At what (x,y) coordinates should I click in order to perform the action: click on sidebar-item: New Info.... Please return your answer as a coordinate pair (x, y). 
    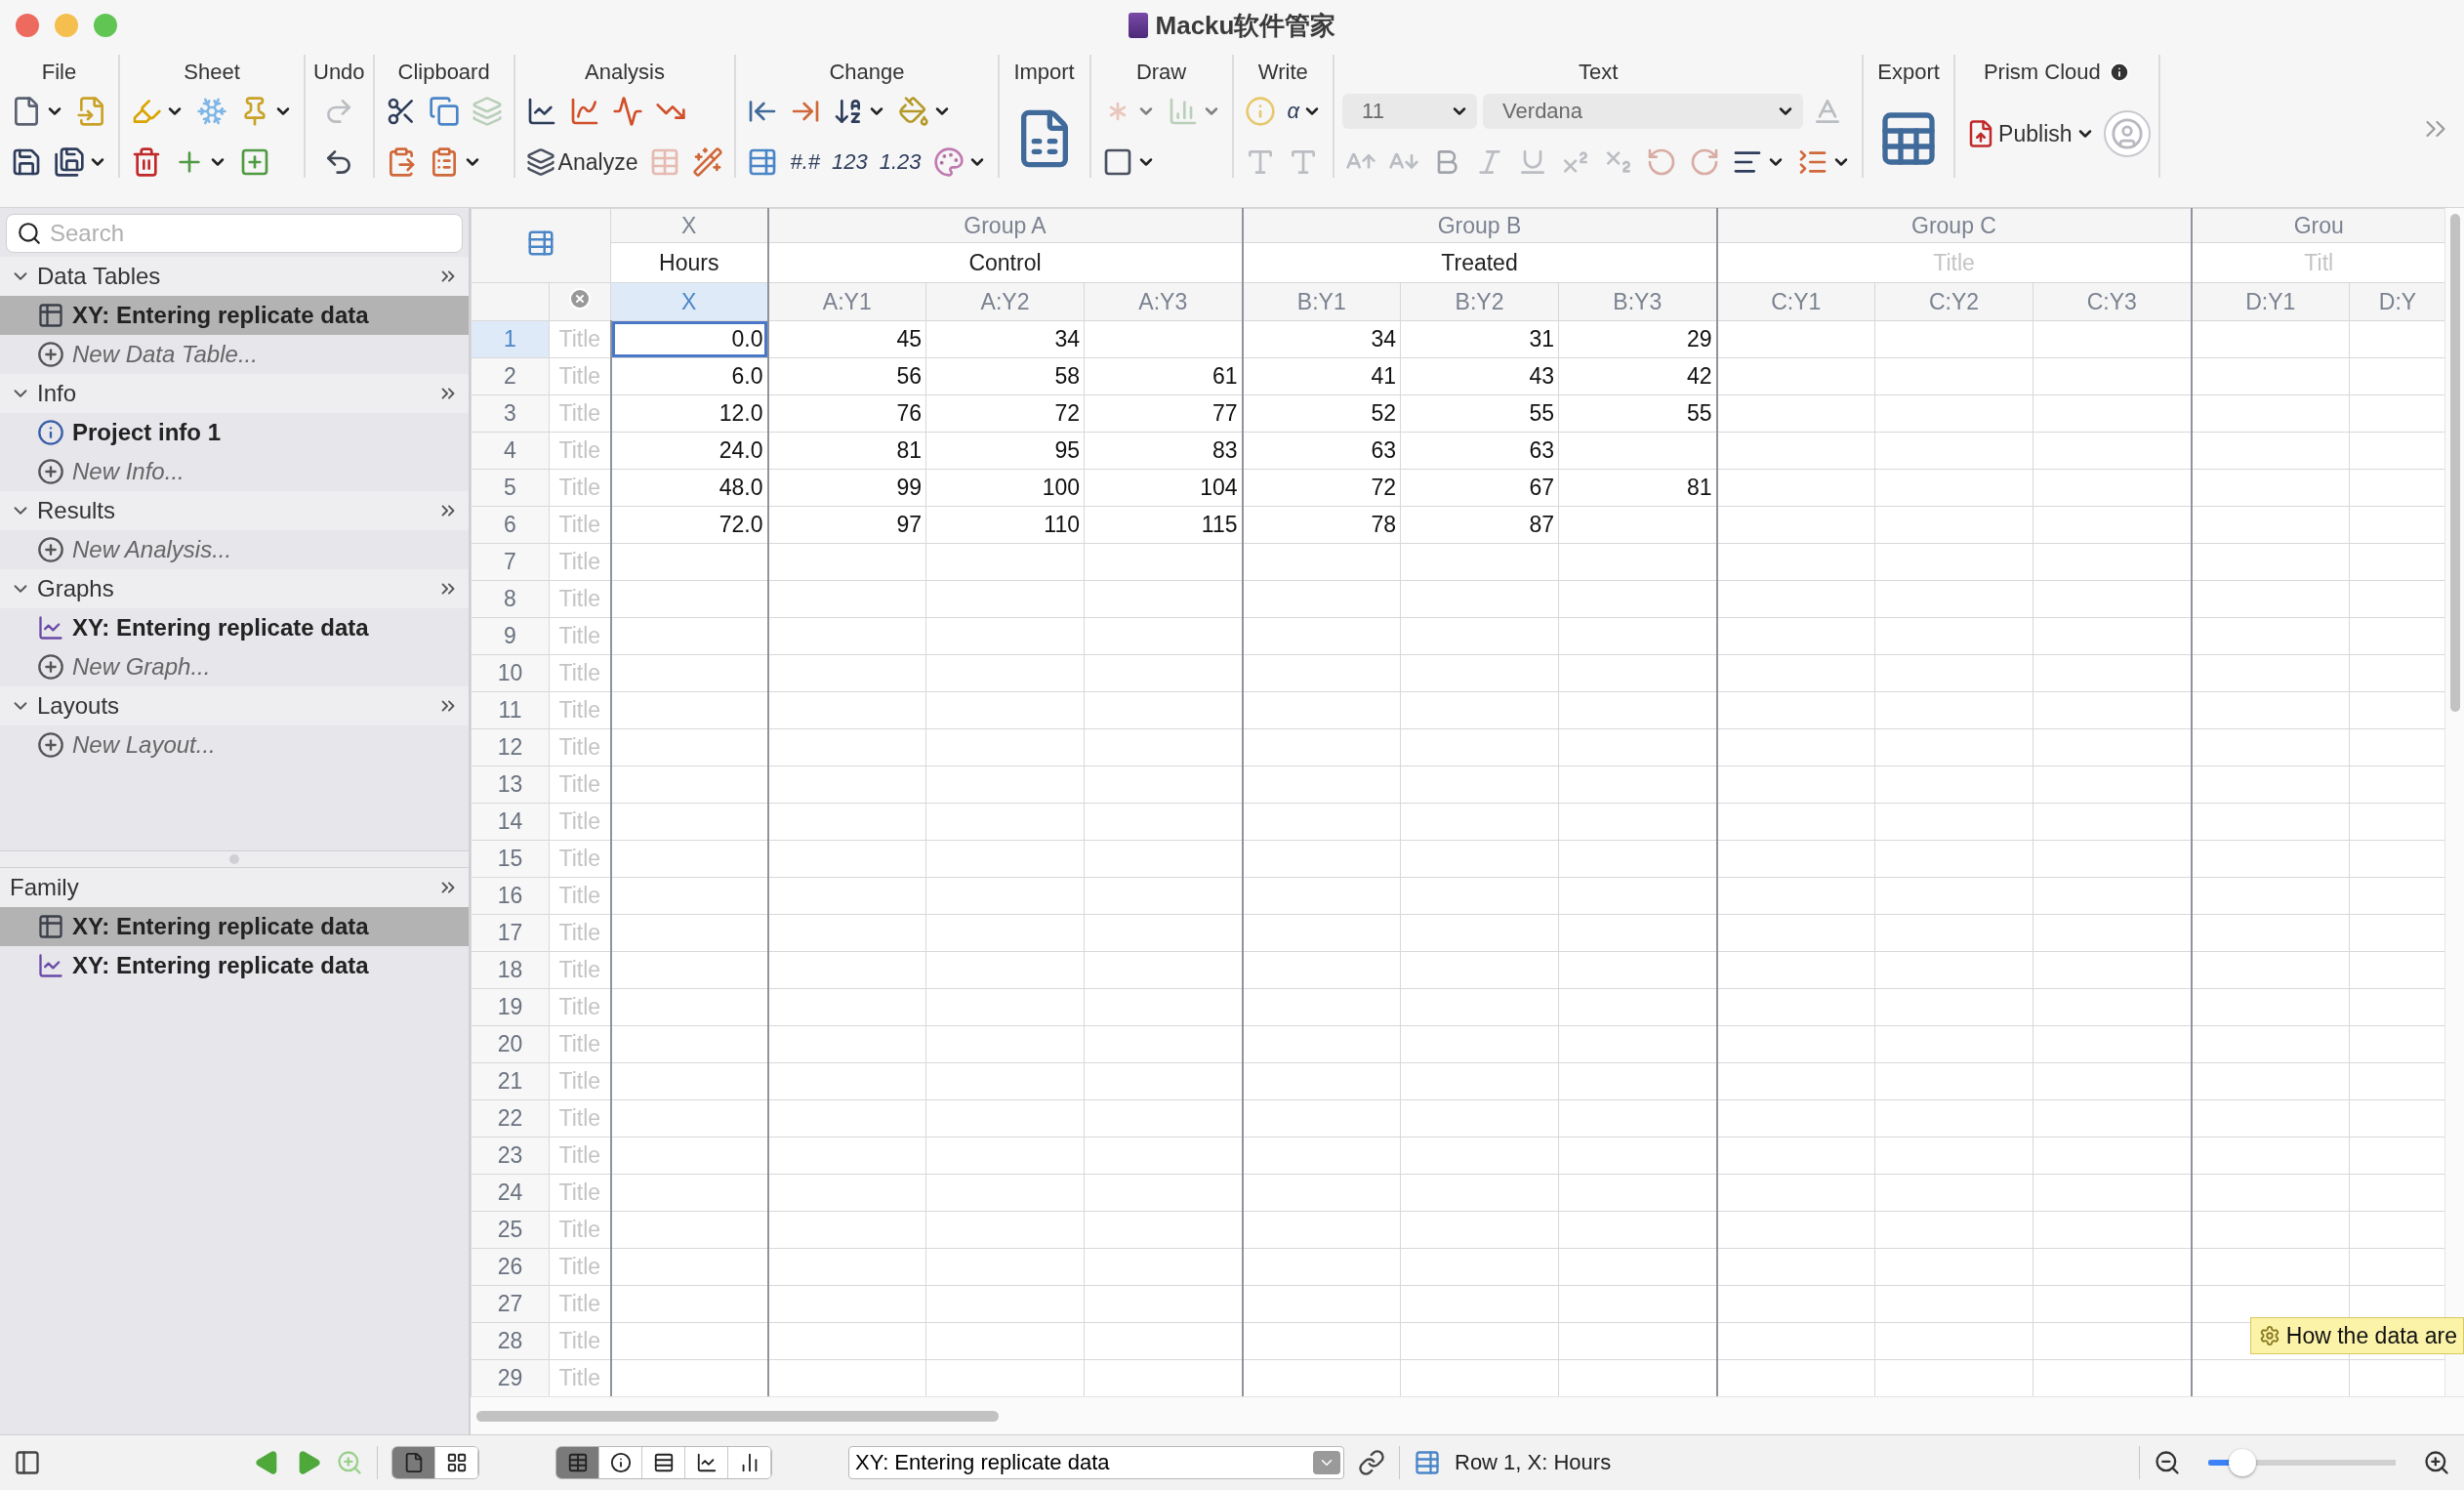
    Looking at the image, I should click on (234, 471).